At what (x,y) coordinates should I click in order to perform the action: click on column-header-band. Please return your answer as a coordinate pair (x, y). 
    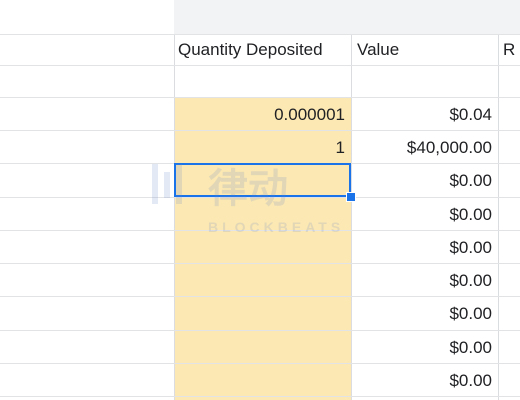
    Looking at the image, I should click on (347, 17).